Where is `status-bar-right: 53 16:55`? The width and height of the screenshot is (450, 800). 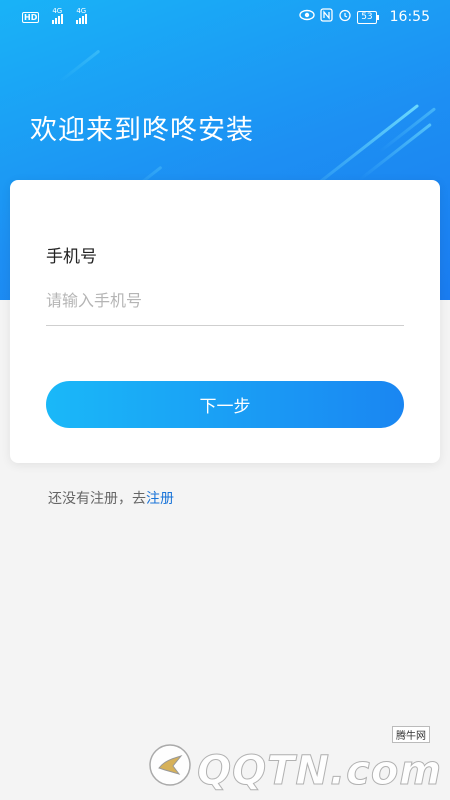
status-bar-right: 53 16:55 is located at coordinates (364, 17).